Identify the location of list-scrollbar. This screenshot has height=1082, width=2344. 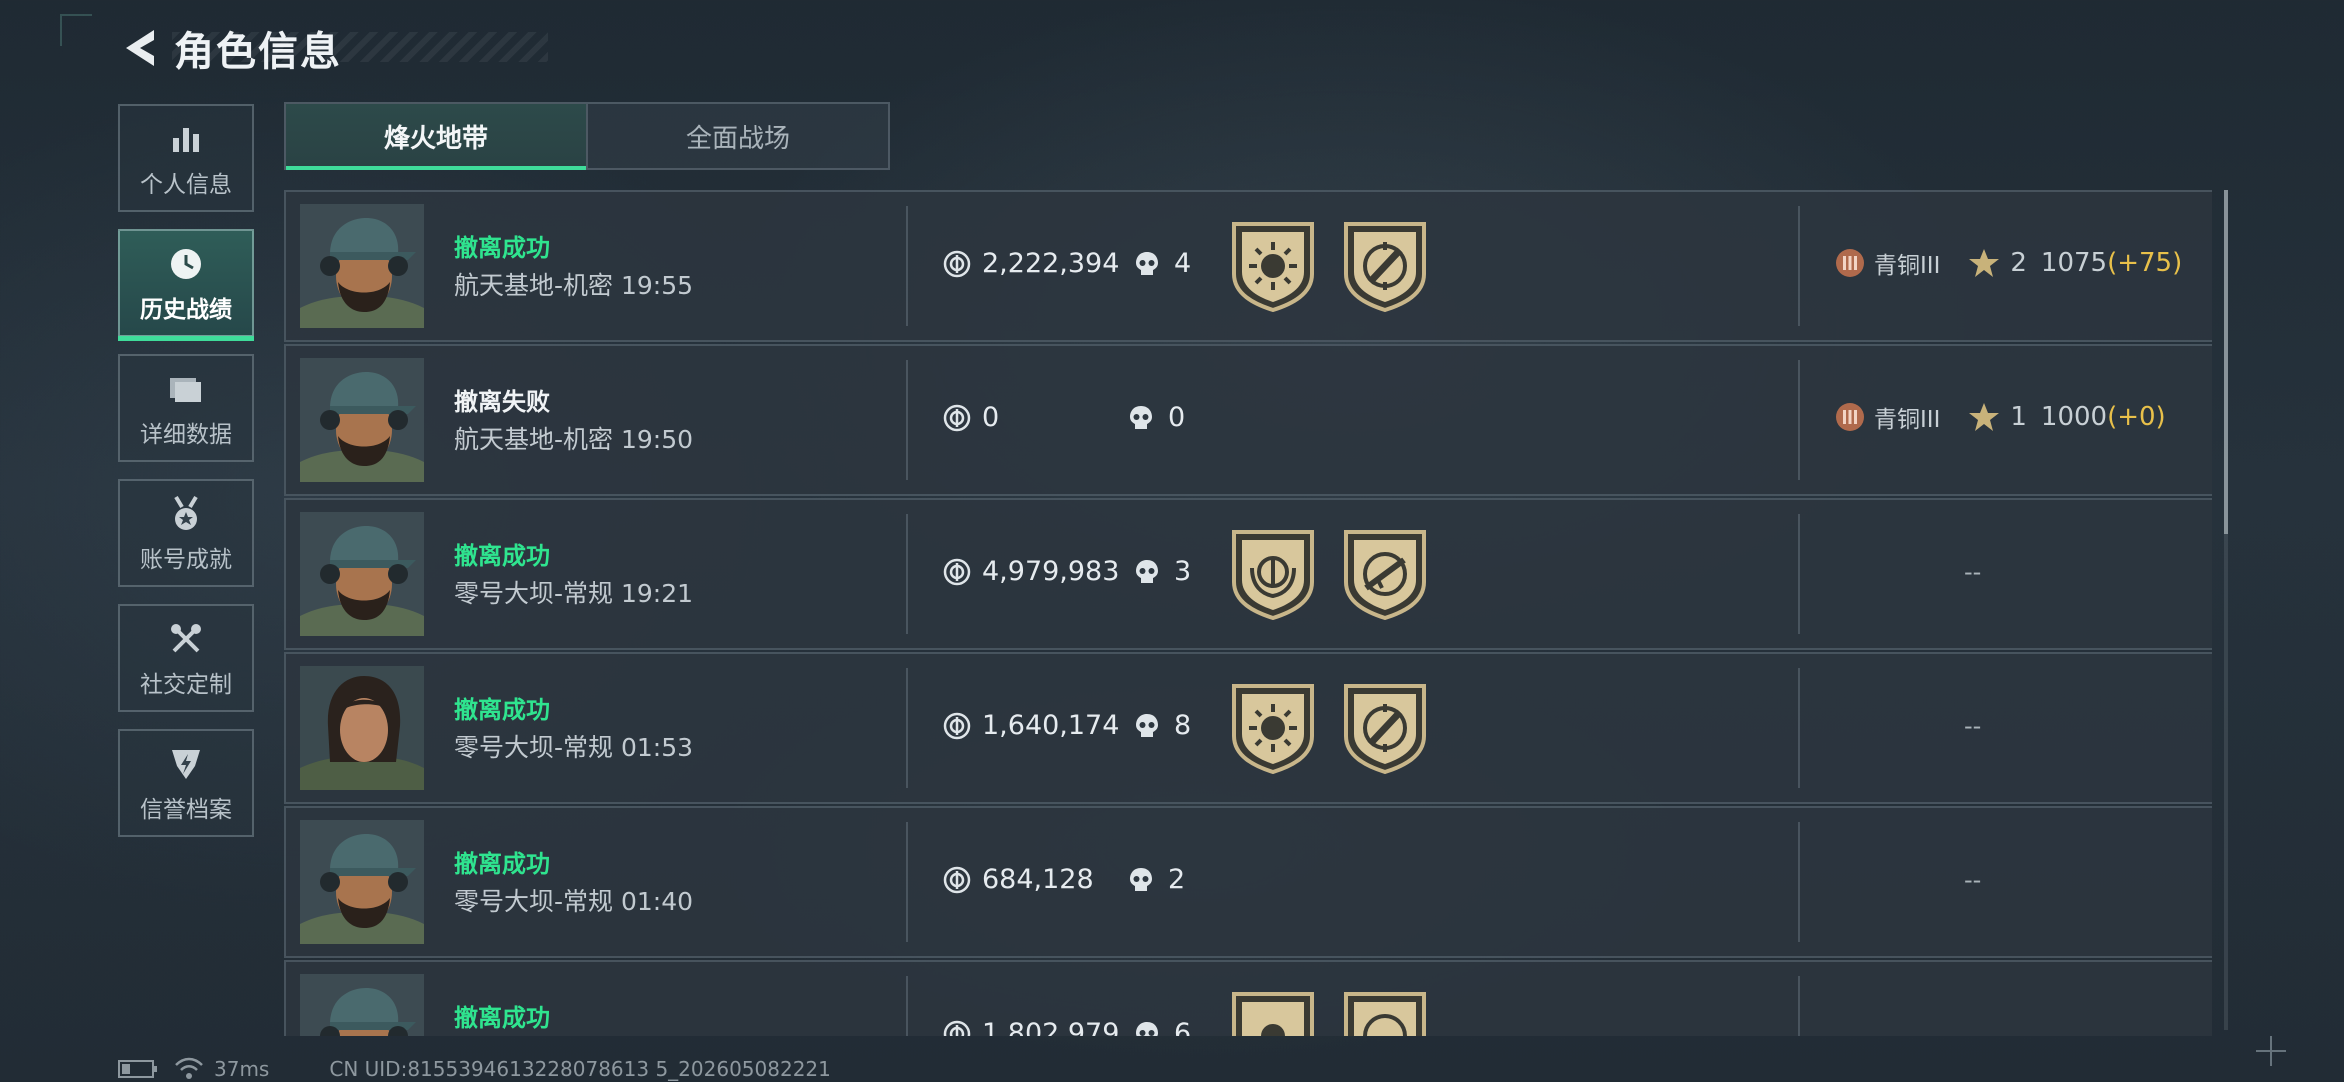
(2226, 610).